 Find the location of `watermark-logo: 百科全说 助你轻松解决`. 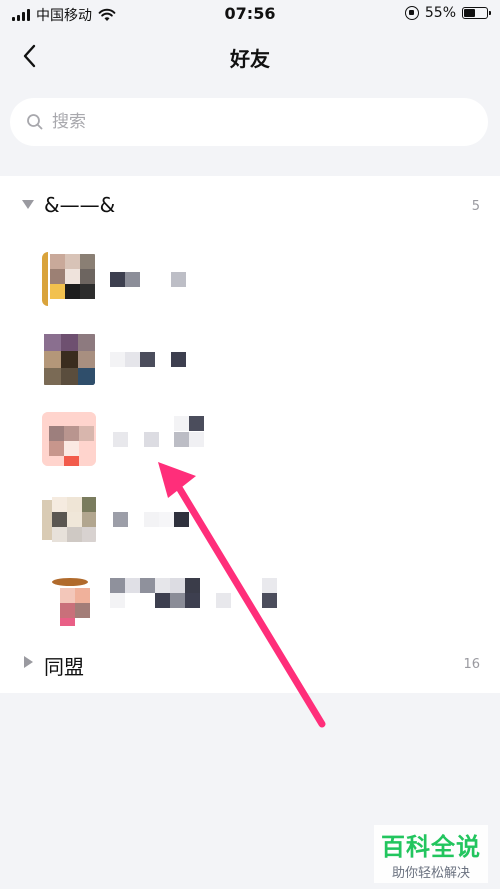

watermark-logo: 百科全说 助你轻松解决 is located at coordinates (431, 854).